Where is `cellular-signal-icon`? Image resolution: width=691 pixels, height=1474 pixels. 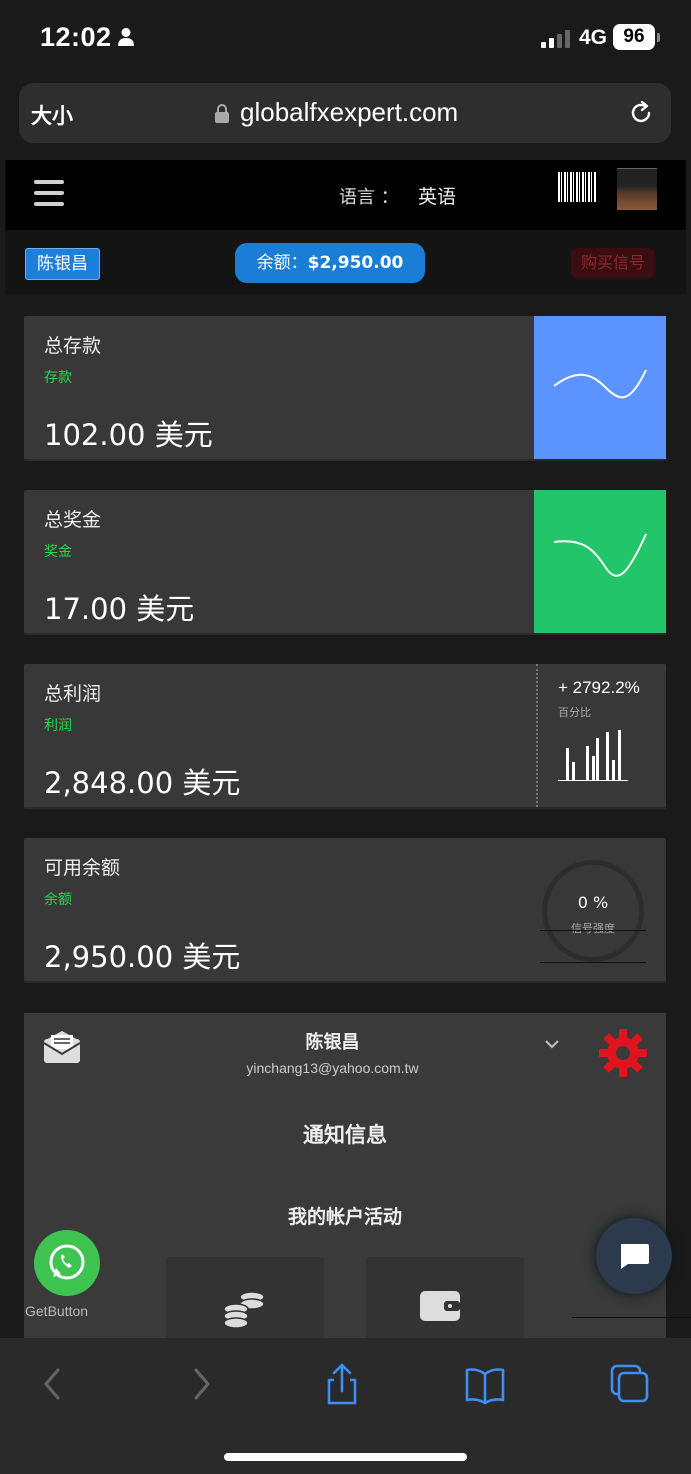
cellular-signal-icon is located at coordinates (555, 39).